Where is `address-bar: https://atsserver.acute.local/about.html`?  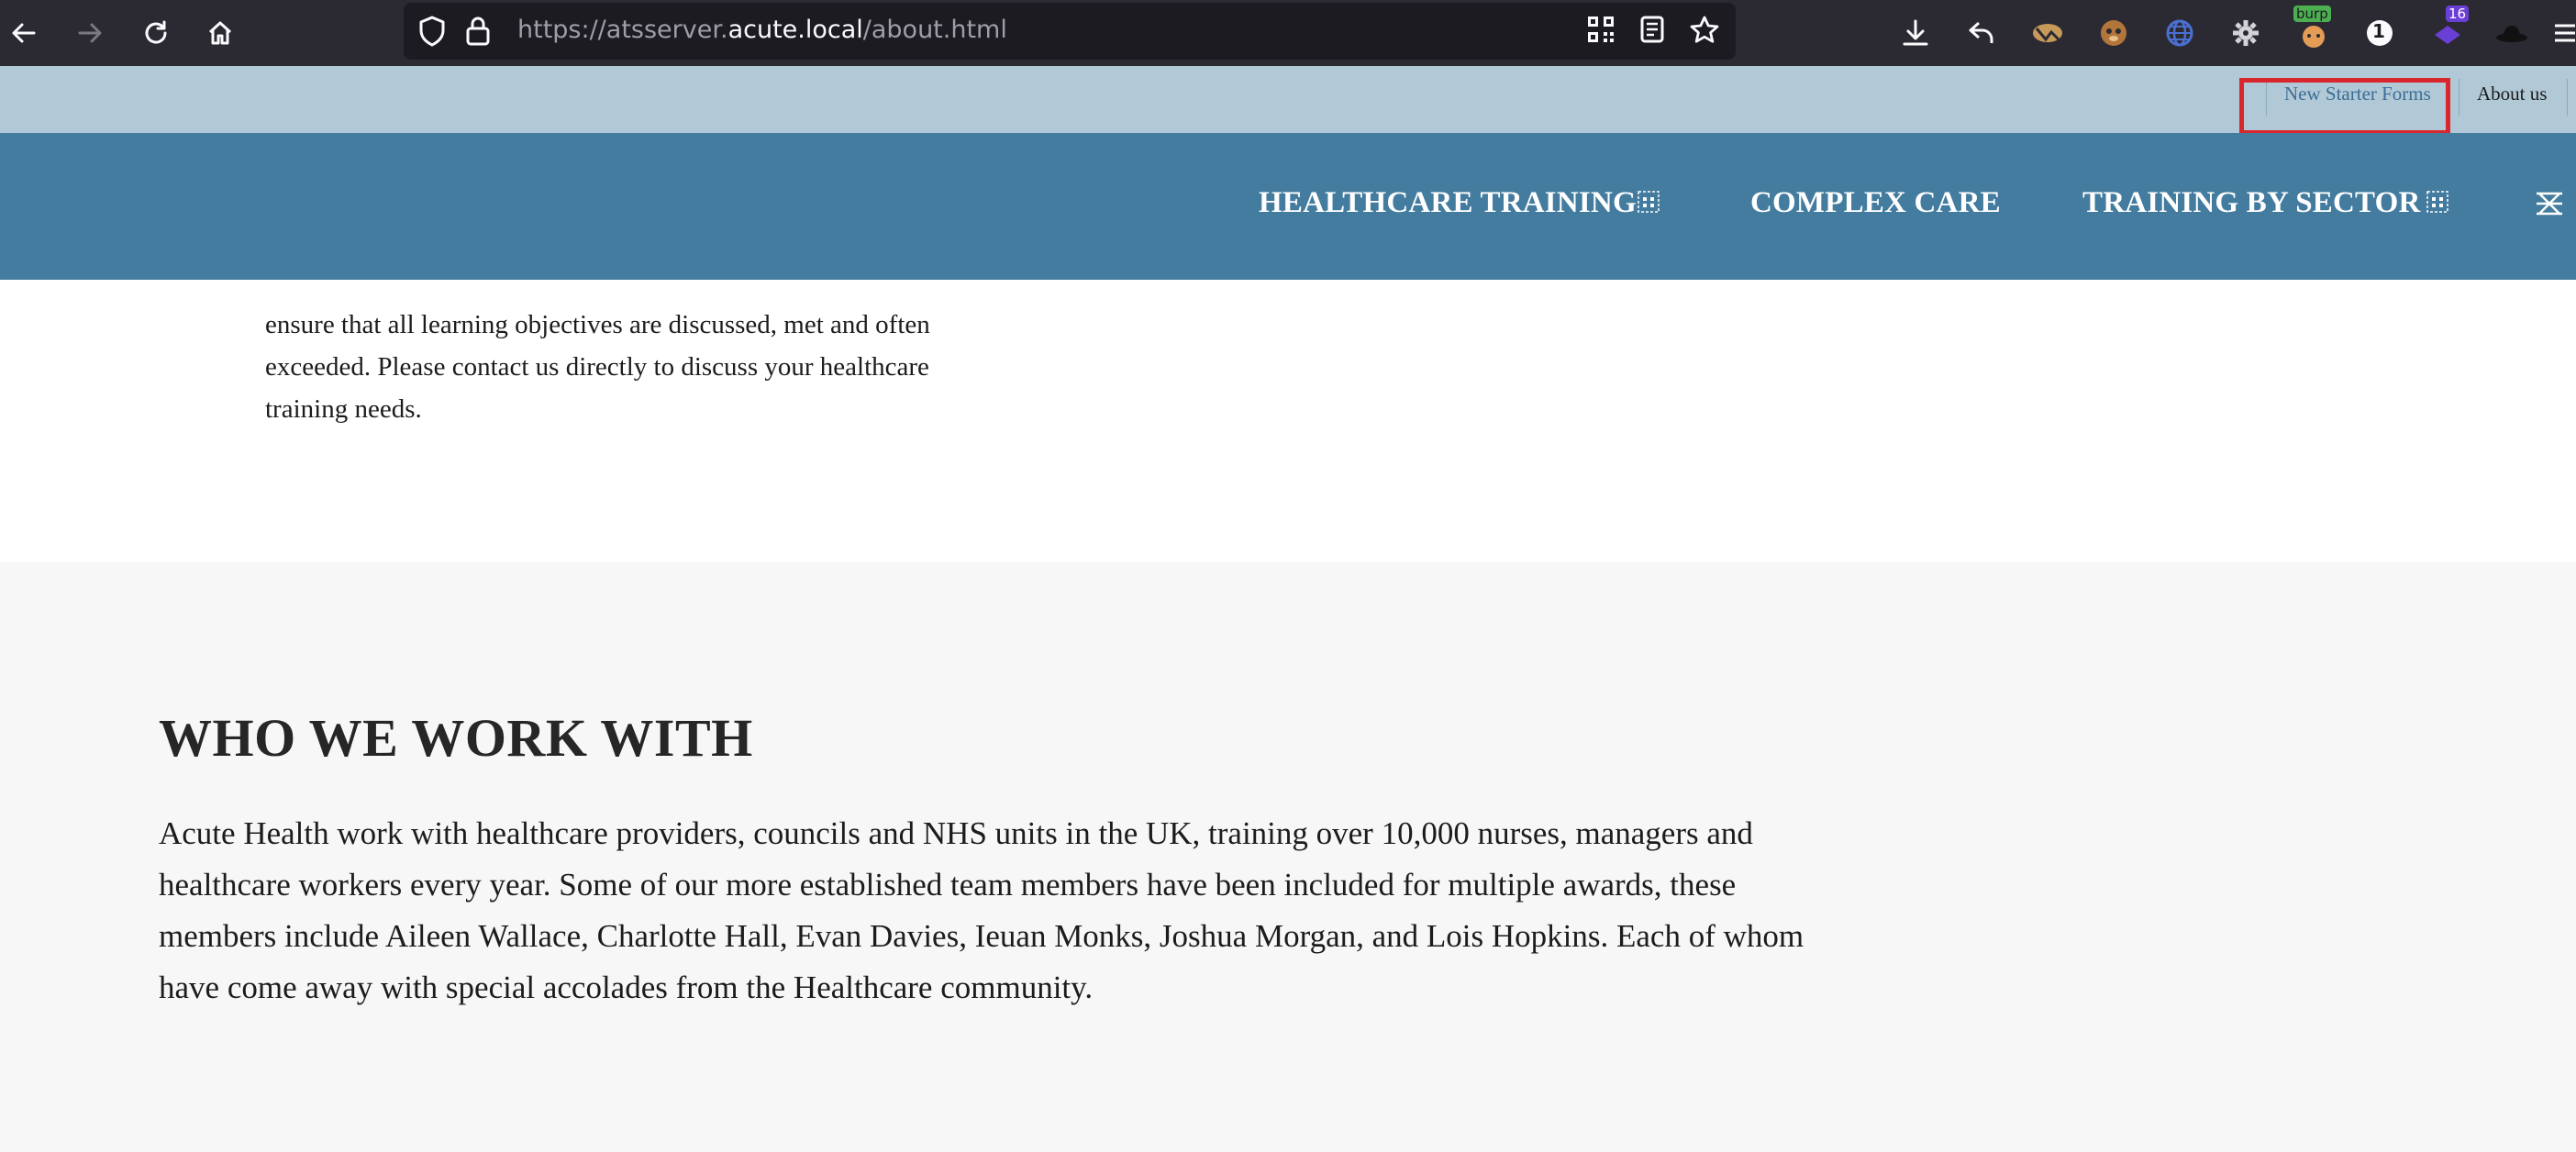
address-bar: https://atsserver.acute.local/about.html is located at coordinates (1070, 31).